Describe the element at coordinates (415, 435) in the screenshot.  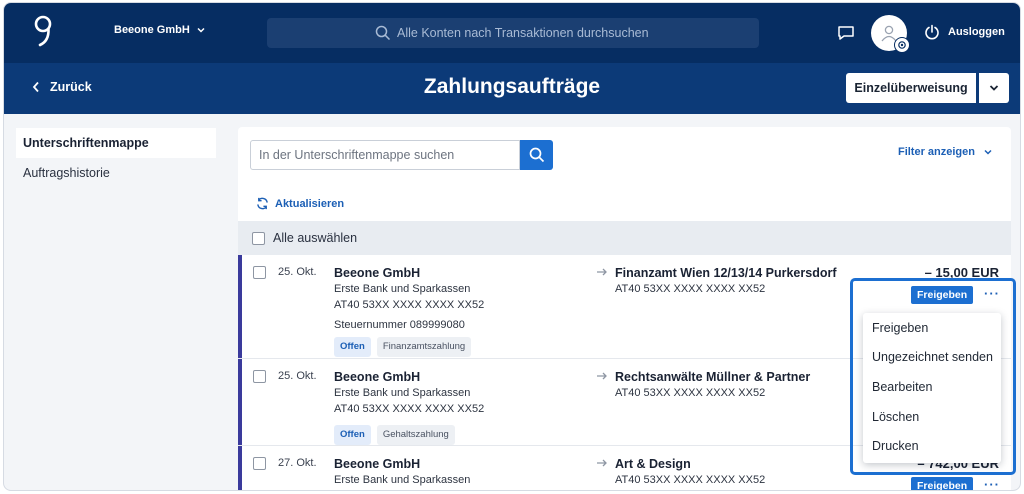
I see `type-badge: Gehaltszahlung` at that location.